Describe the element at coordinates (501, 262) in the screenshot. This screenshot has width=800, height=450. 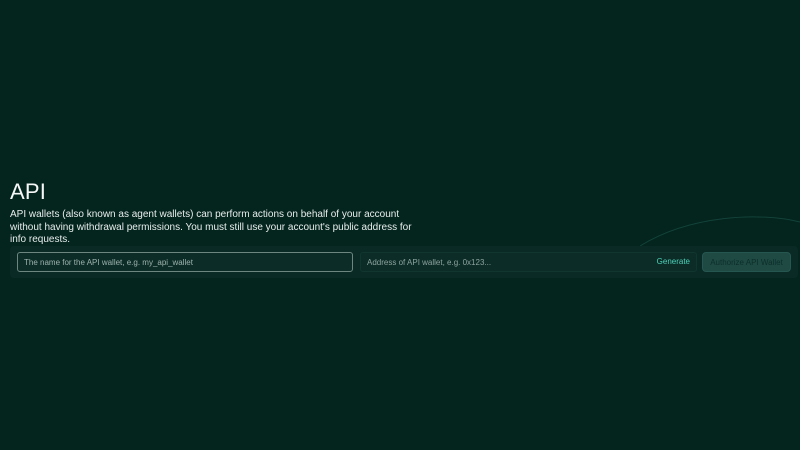
I see `api-wallet-address-input` at that location.